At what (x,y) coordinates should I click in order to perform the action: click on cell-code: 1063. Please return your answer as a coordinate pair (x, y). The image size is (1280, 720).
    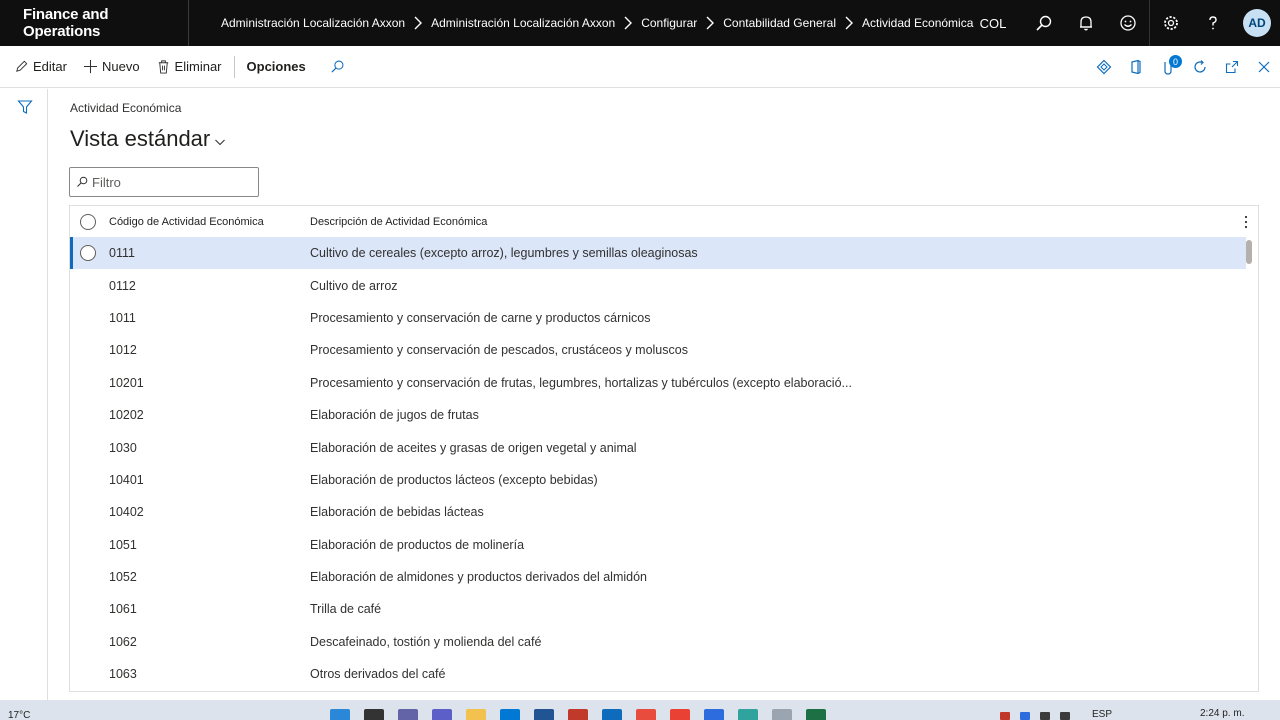
    Looking at the image, I should click on (208, 674).